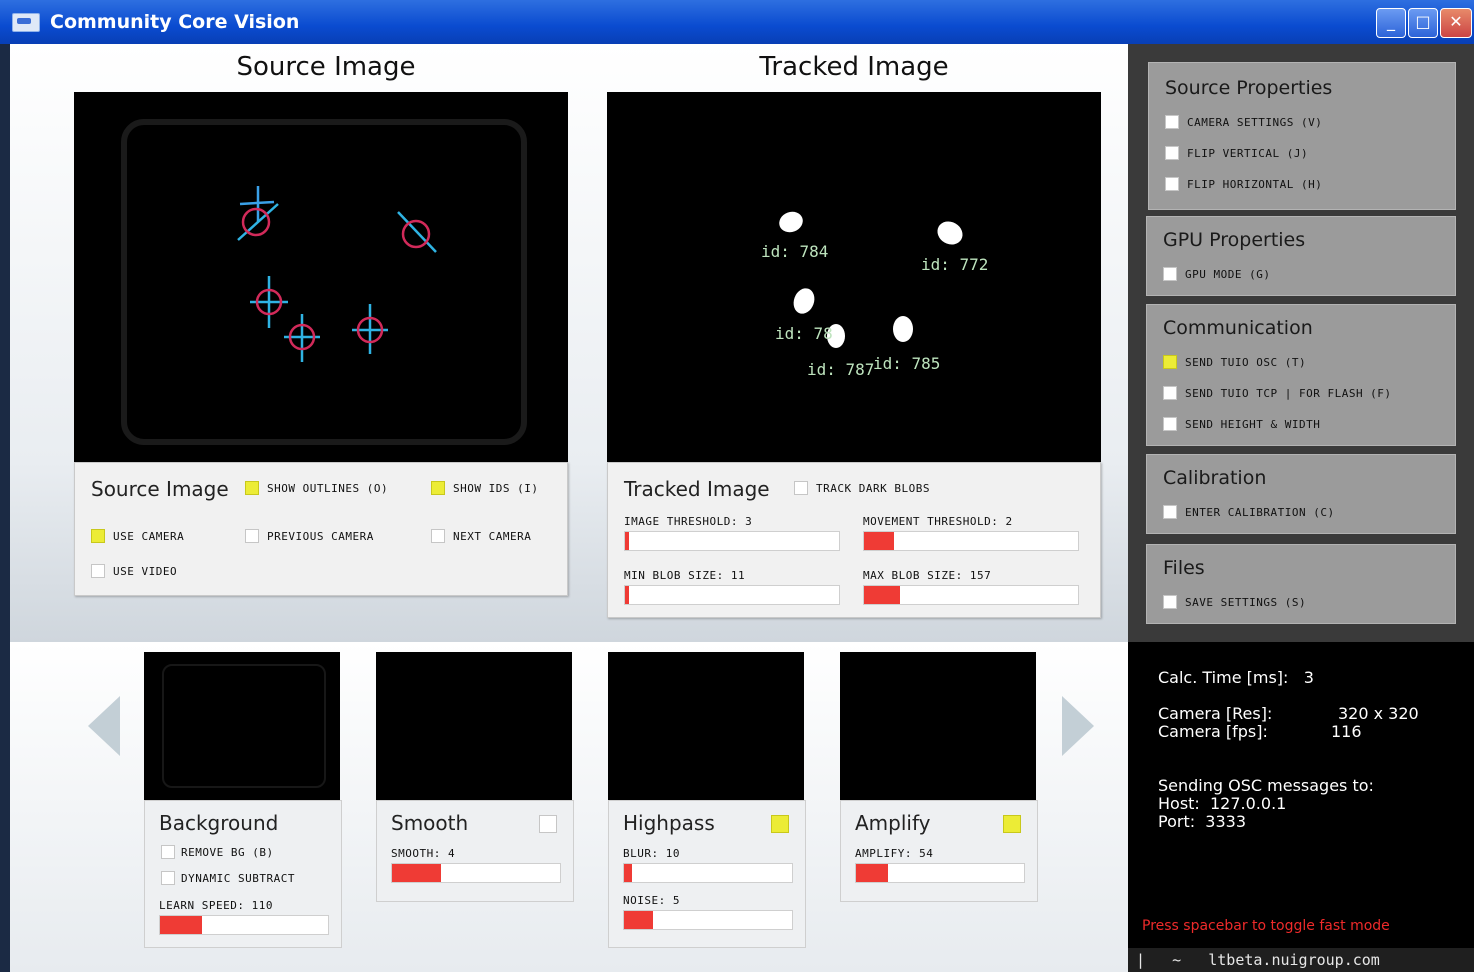 Image resolution: width=1474 pixels, height=972 pixels. What do you see at coordinates (801, 488) in the screenshot?
I see `track-dark-blobs-checkbox` at bounding box center [801, 488].